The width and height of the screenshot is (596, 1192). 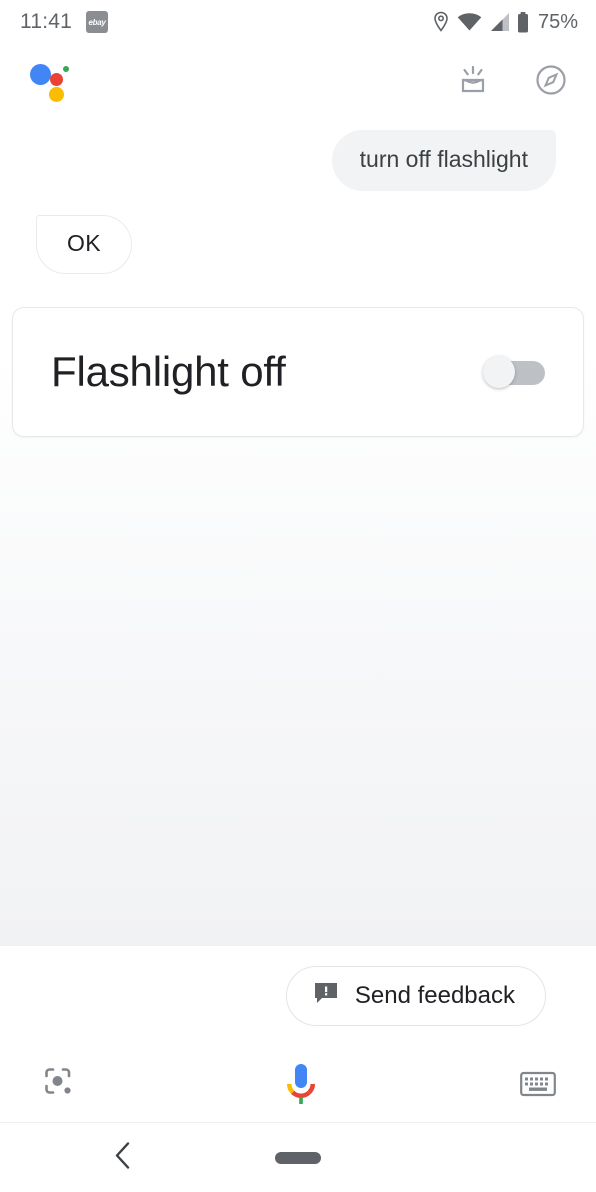 What do you see at coordinates (46, 21) in the screenshot?
I see `status-time: 11:41` at bounding box center [46, 21].